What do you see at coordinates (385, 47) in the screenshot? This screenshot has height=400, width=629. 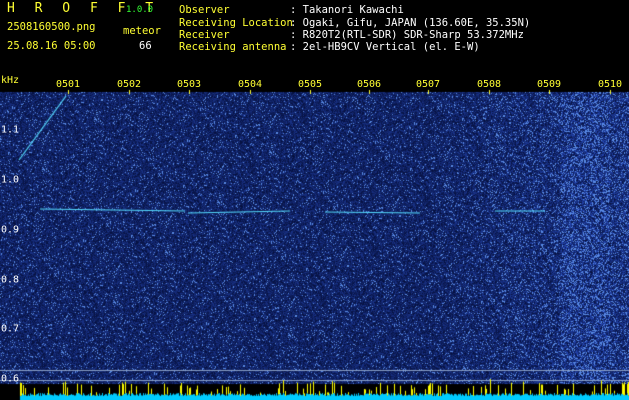 I see `station-value-antenna: : 2el-HB9CV Vertical (el. E-W)` at bounding box center [385, 47].